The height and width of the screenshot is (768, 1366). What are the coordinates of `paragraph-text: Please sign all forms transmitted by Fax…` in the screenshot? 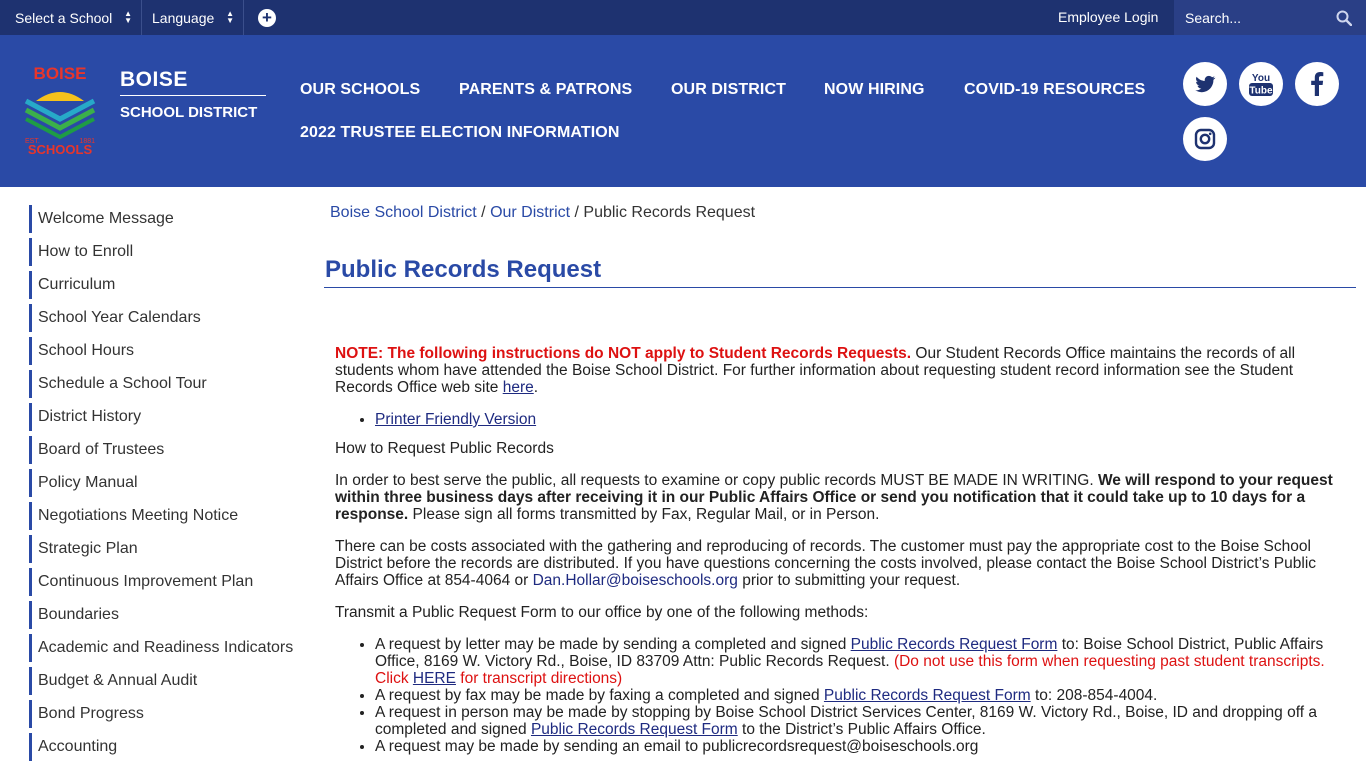 It's located at (644, 514).